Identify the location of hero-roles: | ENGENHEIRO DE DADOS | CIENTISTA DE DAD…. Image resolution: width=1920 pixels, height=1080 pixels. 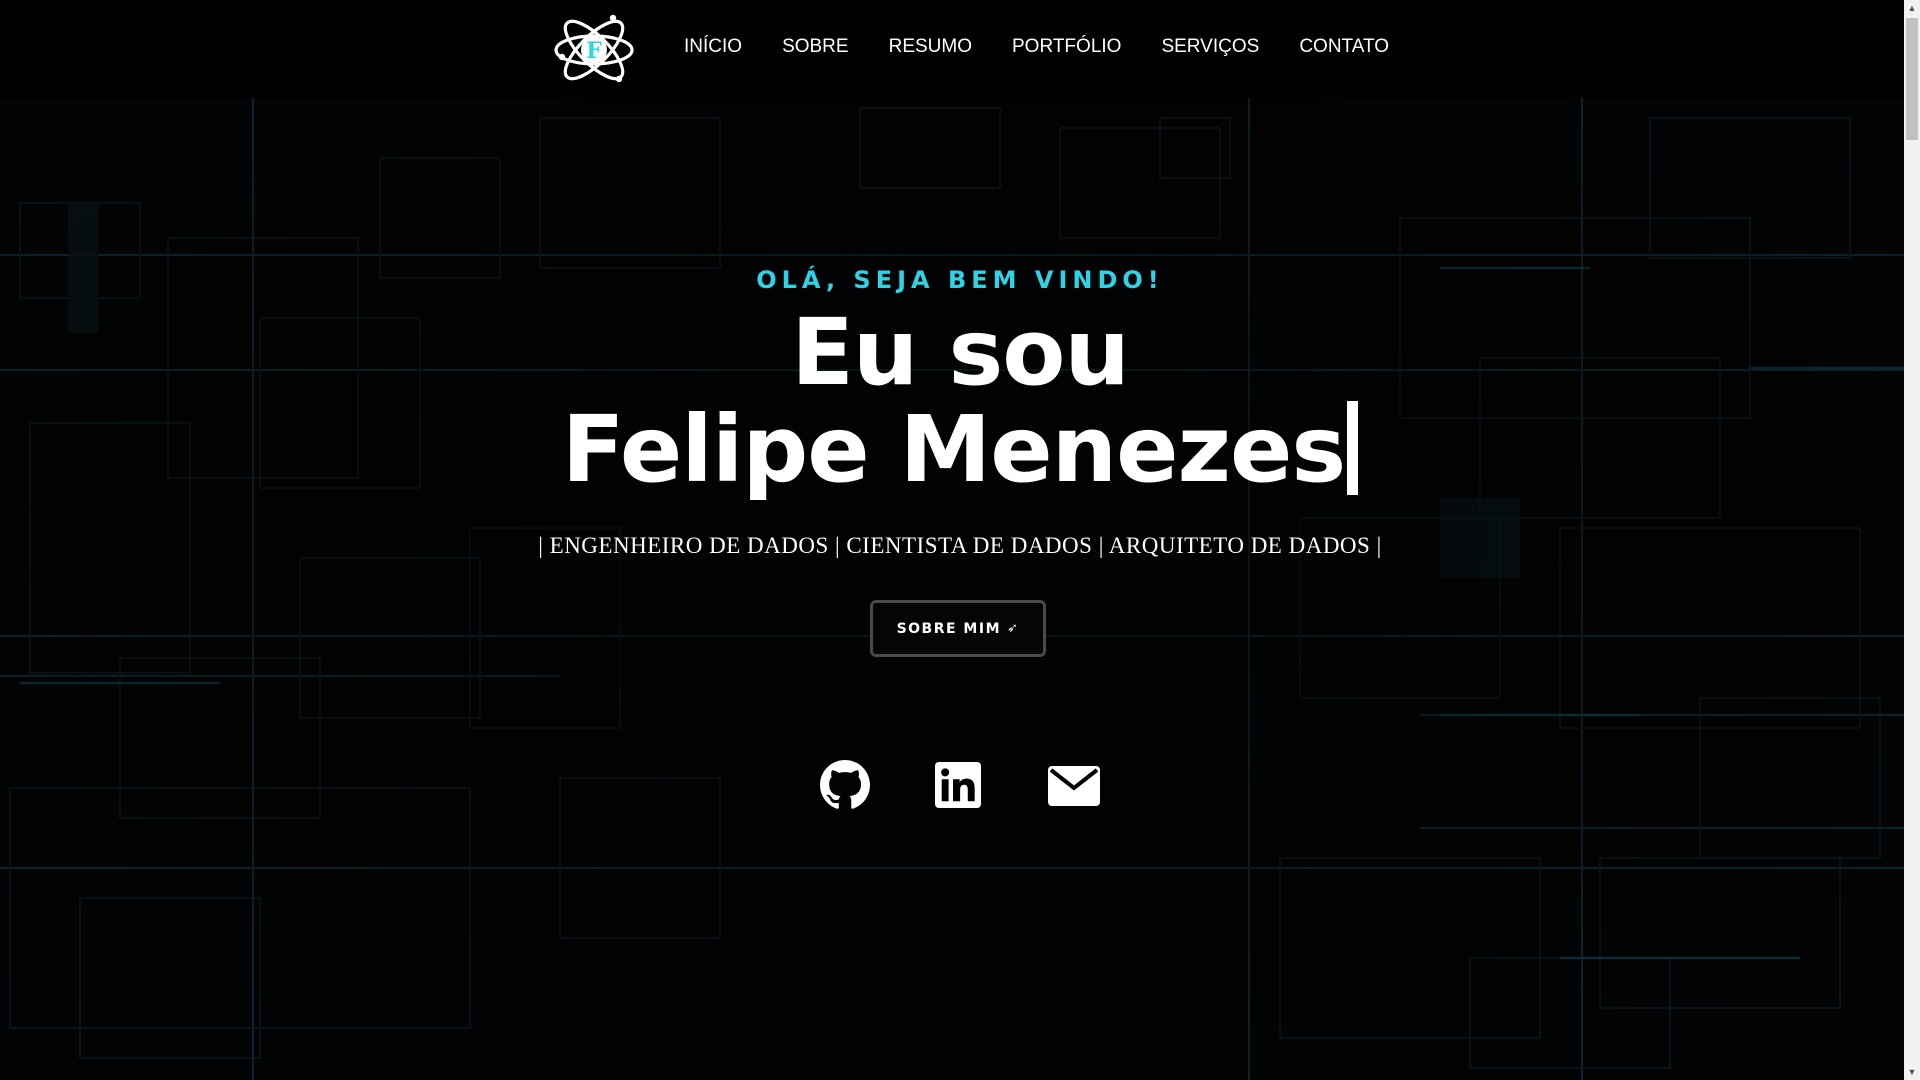
(960, 545).